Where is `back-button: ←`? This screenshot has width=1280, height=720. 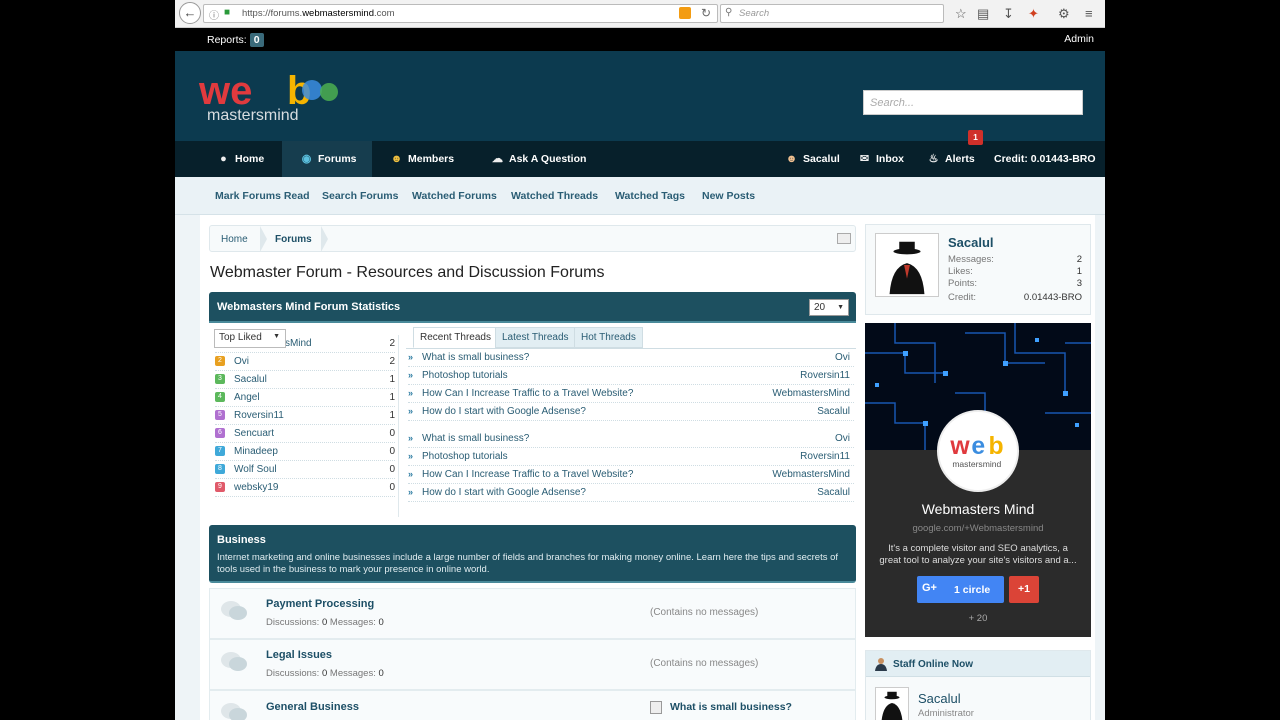 back-button: ← is located at coordinates (190, 13).